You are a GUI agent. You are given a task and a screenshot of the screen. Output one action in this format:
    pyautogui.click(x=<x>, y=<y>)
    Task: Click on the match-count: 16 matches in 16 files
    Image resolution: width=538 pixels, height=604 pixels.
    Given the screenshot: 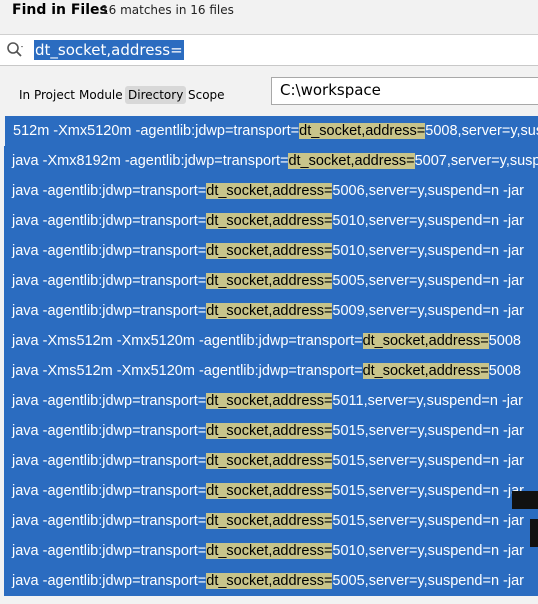 What is the action you would take?
    pyautogui.click(x=167, y=10)
    